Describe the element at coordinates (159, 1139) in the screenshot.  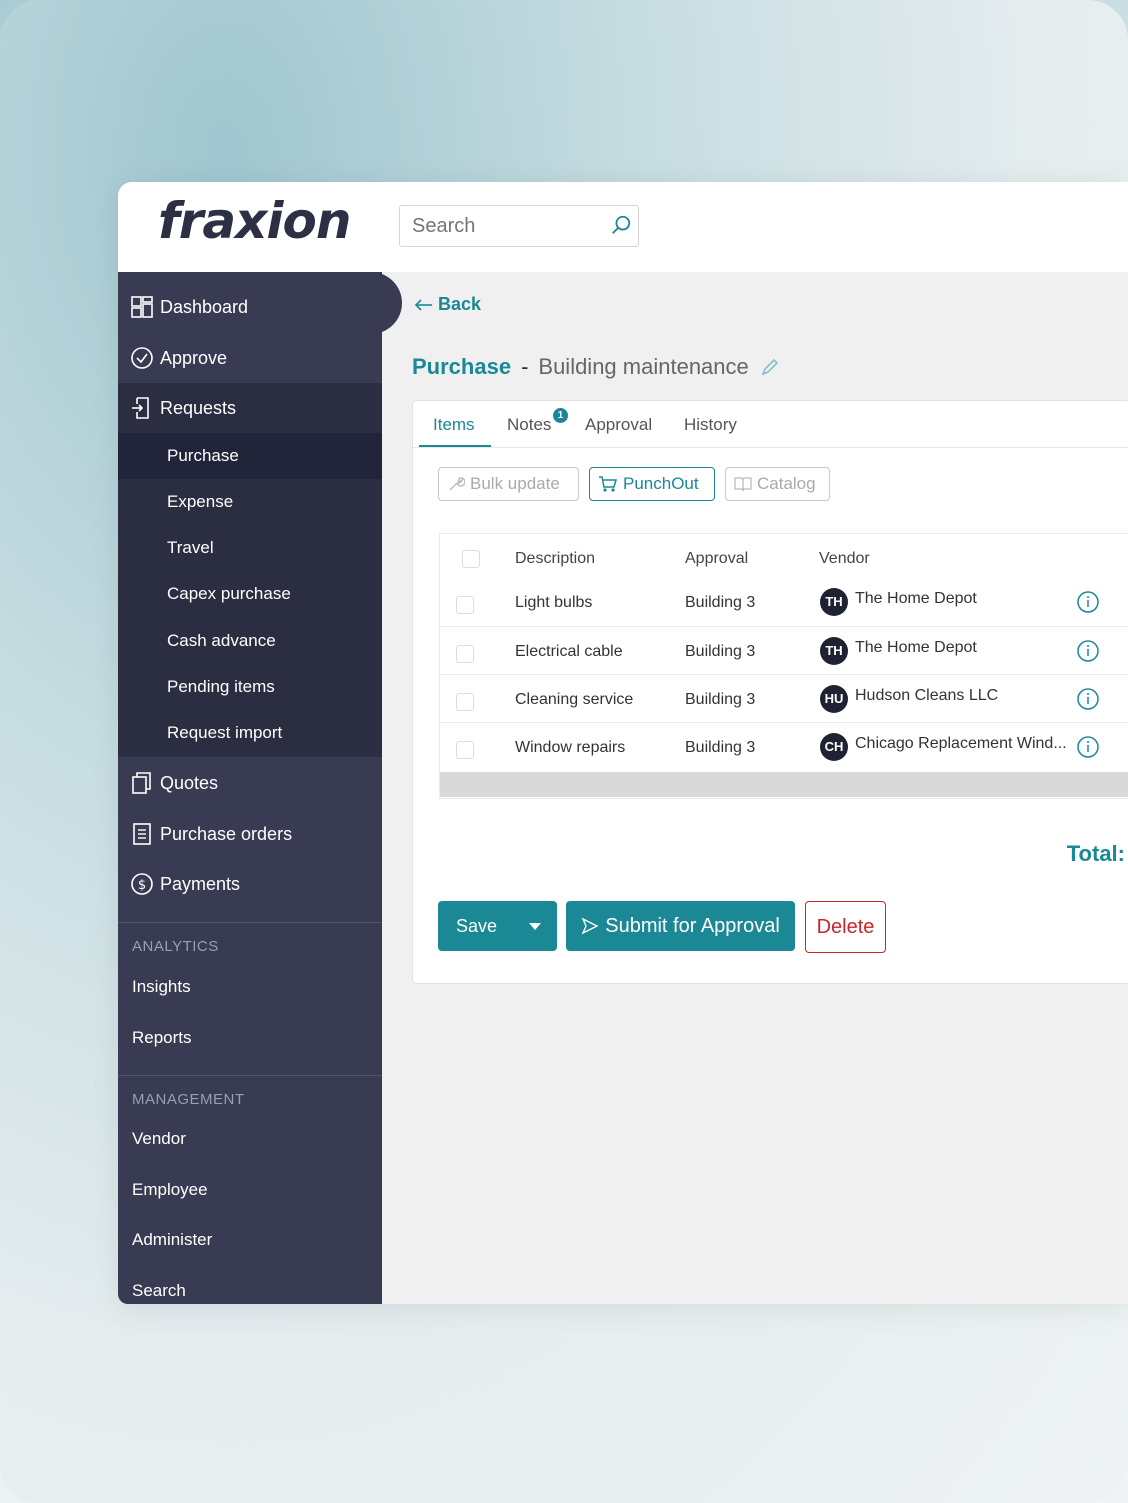
I see `sidebar-item-vendor: Vendor` at that location.